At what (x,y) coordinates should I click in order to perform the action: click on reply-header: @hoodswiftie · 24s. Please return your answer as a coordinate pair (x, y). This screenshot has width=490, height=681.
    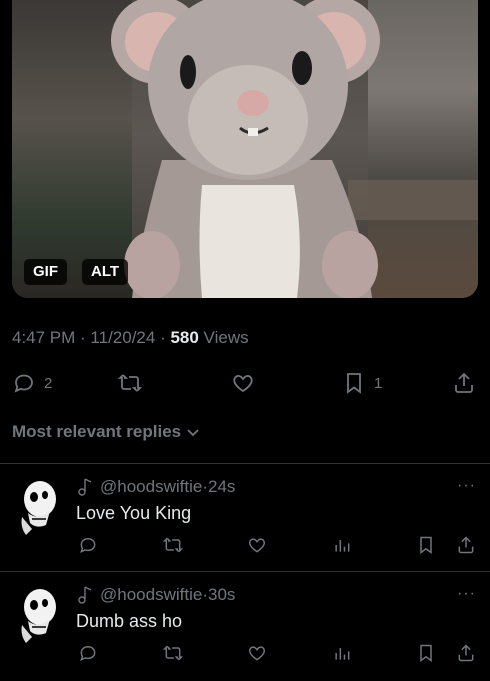
    Looking at the image, I should click on (155, 487).